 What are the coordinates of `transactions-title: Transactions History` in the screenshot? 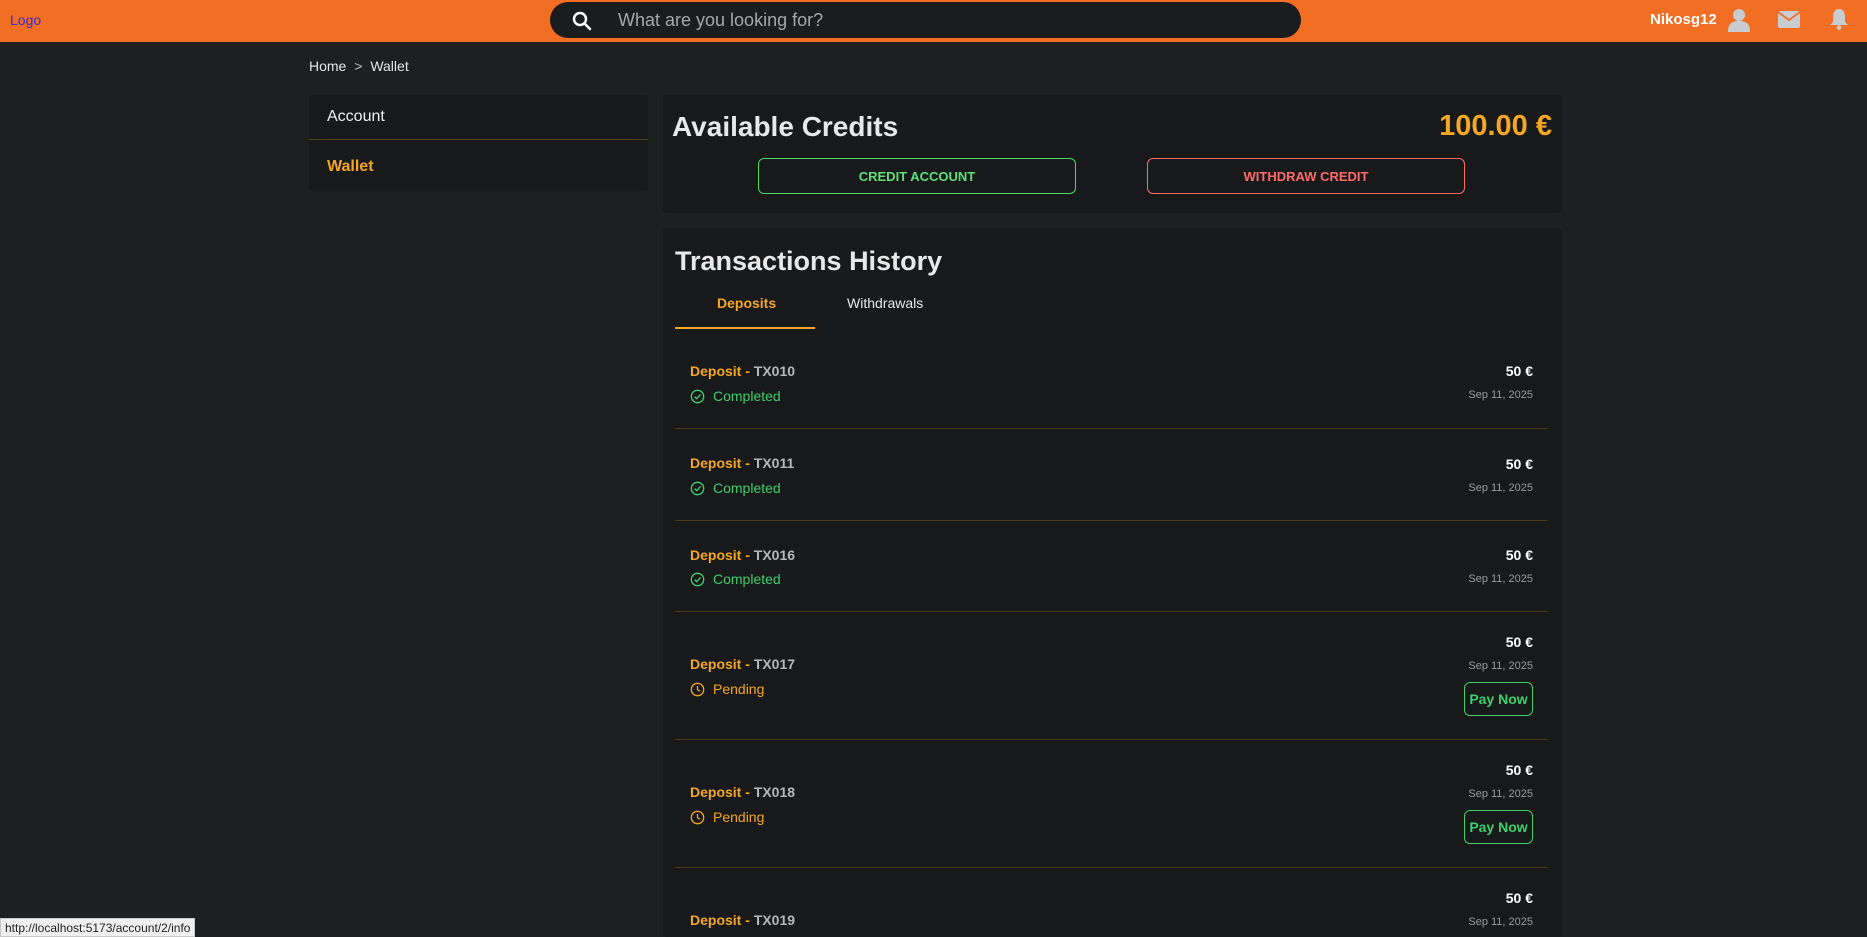 It's located at (809, 261).